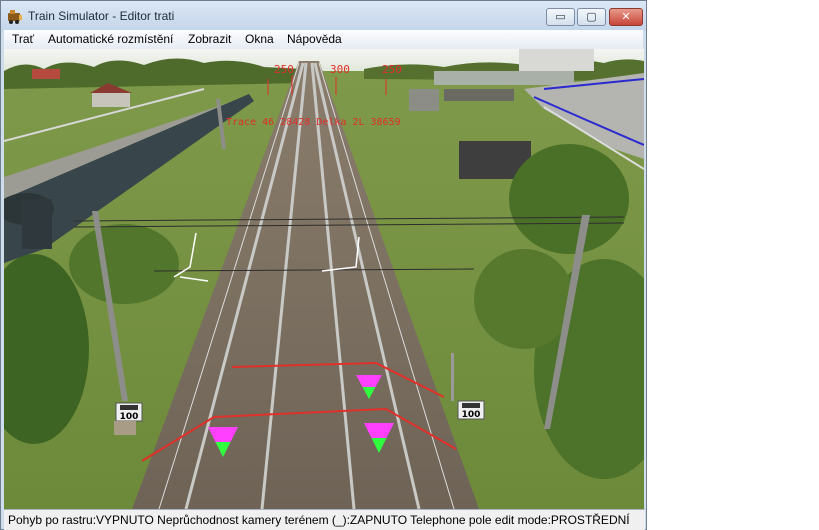  What do you see at coordinates (101, 16) in the screenshot?
I see `window-title: Train Simulator - Editor trati` at bounding box center [101, 16].